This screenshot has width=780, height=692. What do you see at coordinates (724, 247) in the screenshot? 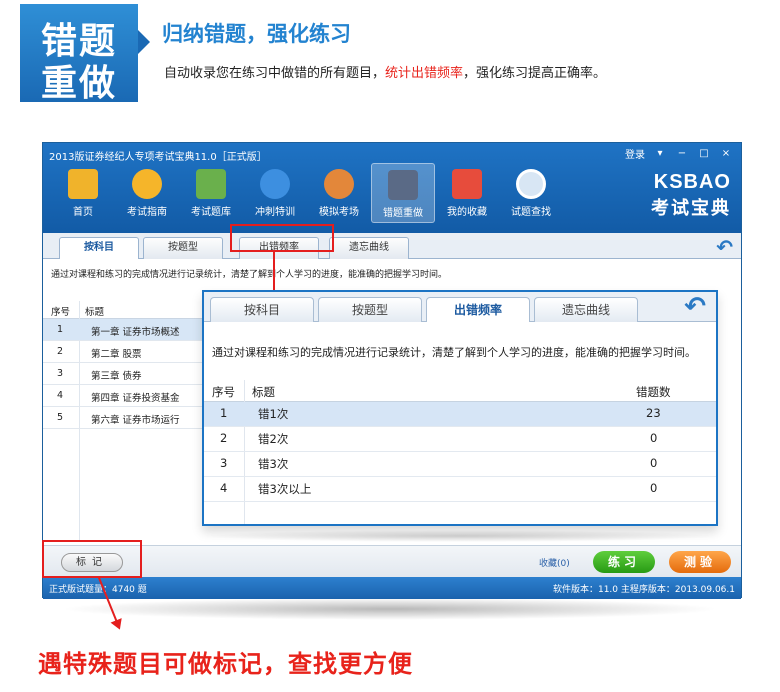
I see `back-arrow-icon: ↶` at bounding box center [724, 247].